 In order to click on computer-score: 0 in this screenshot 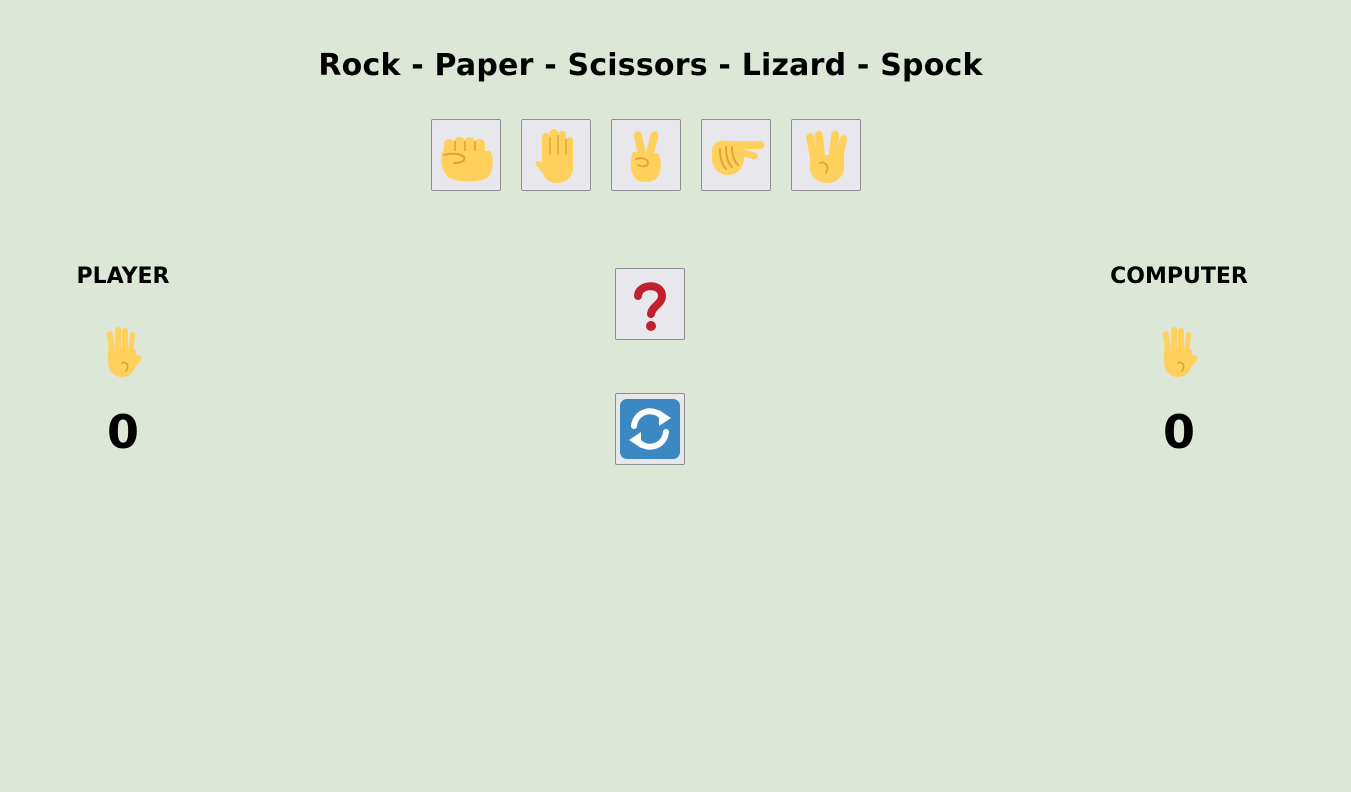, I will do `click(1178, 432)`.